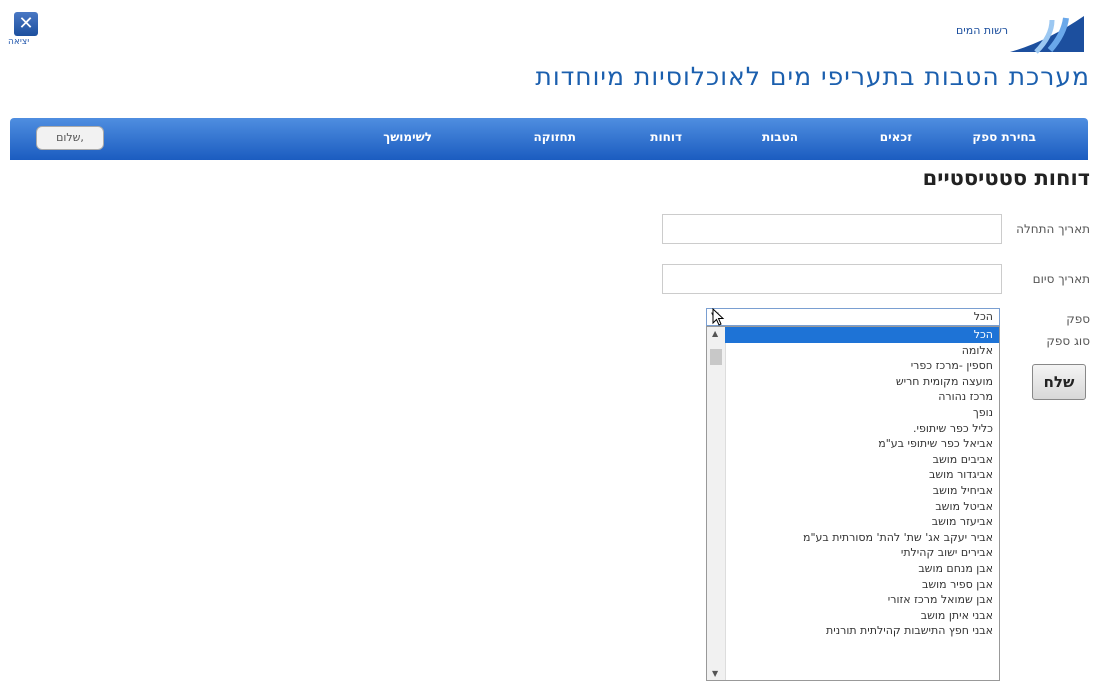 Image resolution: width=1118 pixels, height=685 pixels. I want to click on supplier-option: אביר יעקב אג' שת' להת' מסורתית בע"מ, so click(862, 538).